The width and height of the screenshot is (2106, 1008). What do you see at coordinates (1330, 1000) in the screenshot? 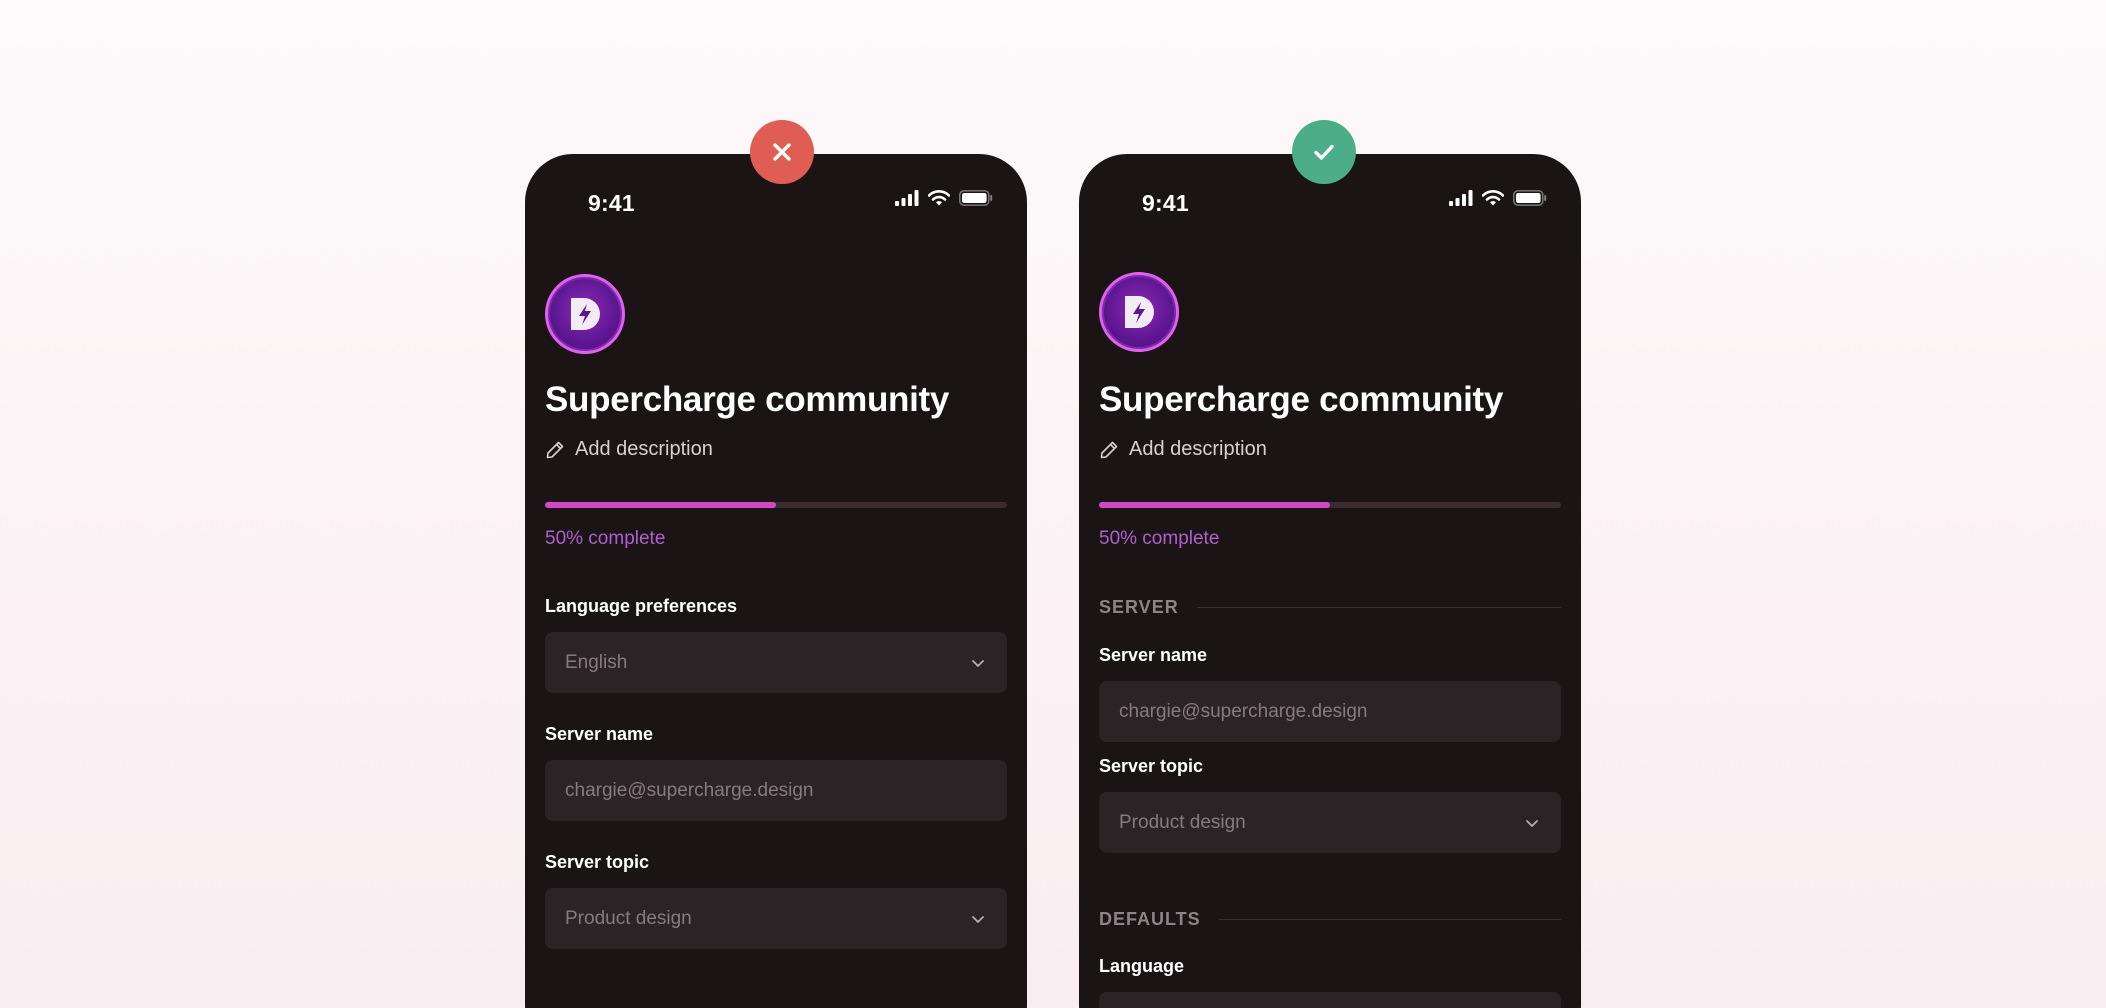
I see `language-select` at bounding box center [1330, 1000].